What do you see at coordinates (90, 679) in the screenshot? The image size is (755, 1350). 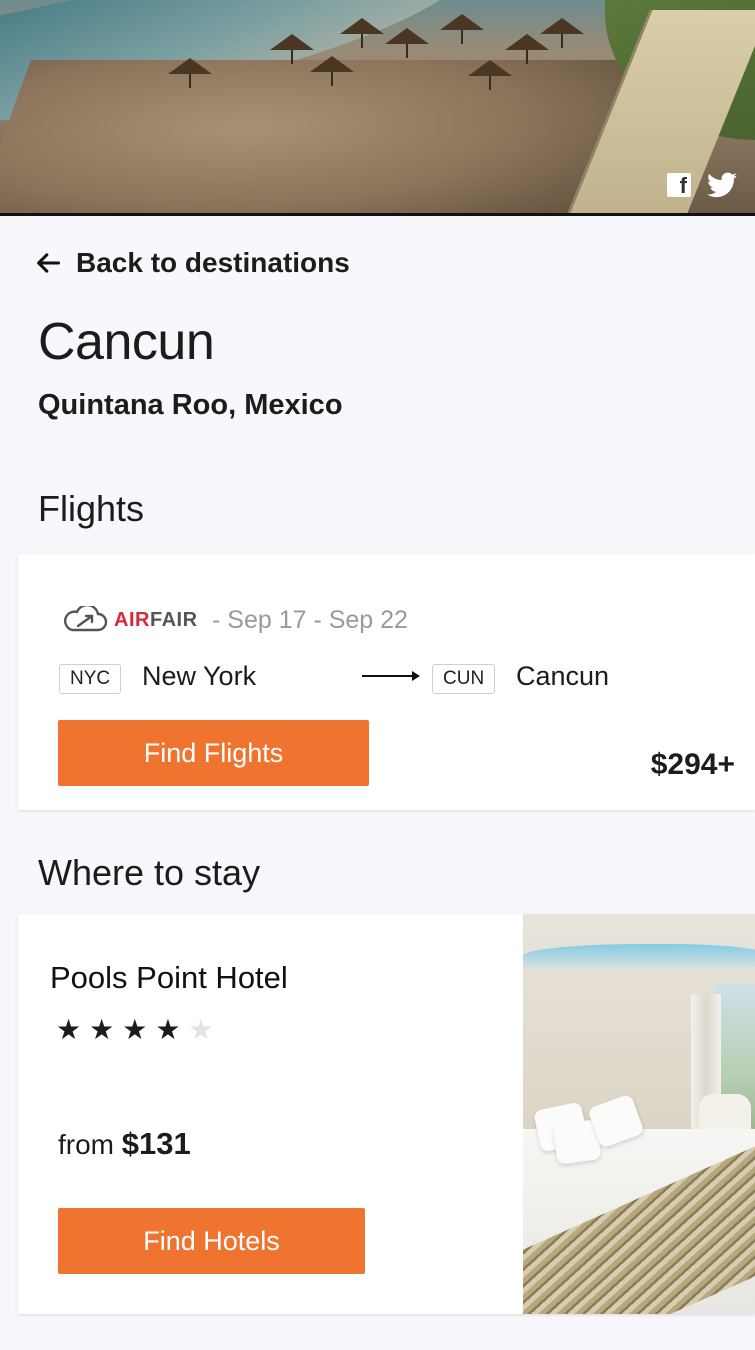 I see `origin-code-badge: NYC` at bounding box center [90, 679].